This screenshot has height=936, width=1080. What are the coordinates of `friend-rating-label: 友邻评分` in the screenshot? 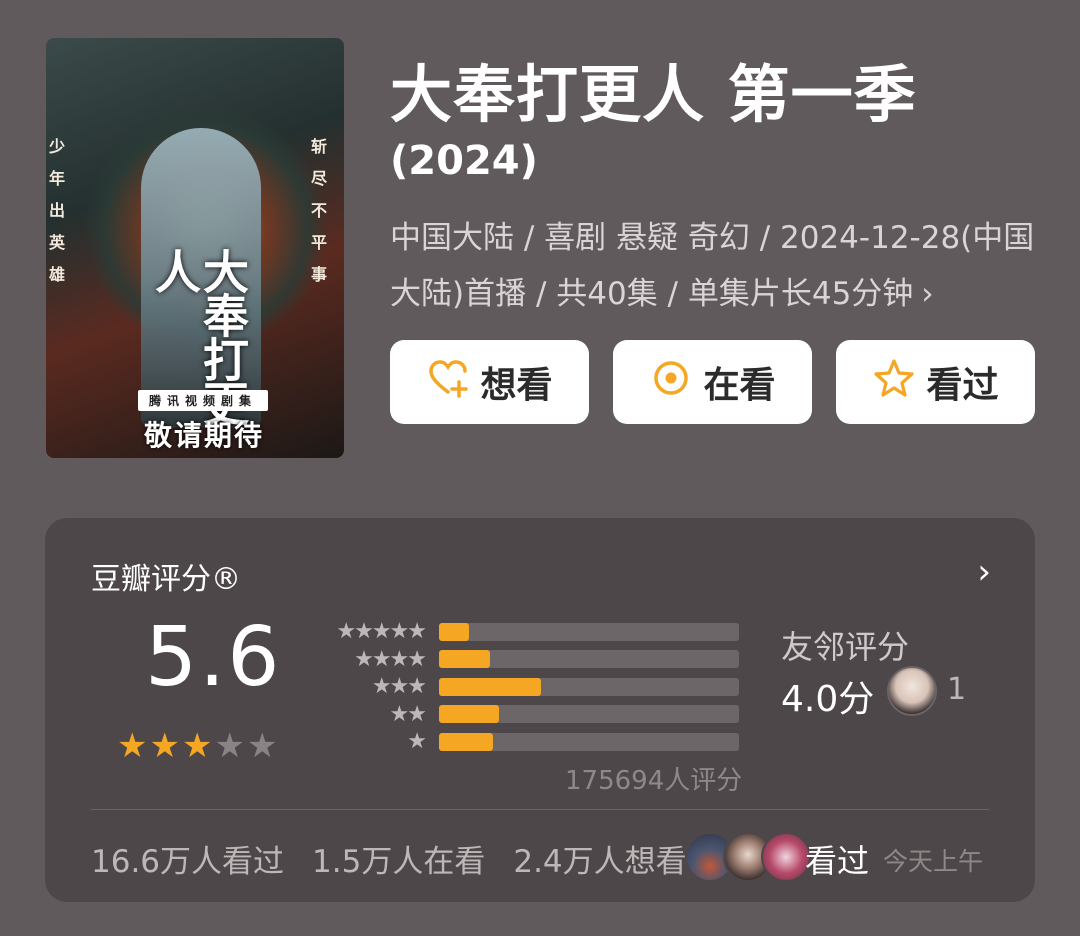 It's located at (845, 647).